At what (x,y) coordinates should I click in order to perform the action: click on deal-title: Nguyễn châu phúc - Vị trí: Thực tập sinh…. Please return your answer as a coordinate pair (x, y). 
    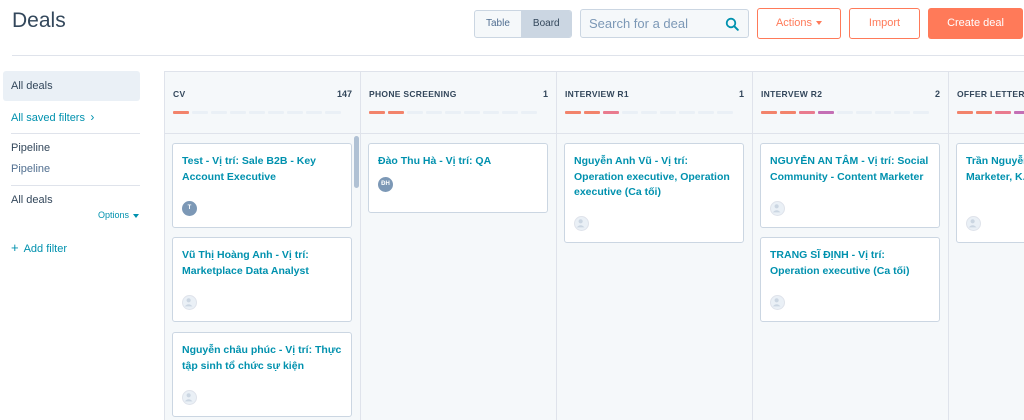
    Looking at the image, I should click on (262, 358).